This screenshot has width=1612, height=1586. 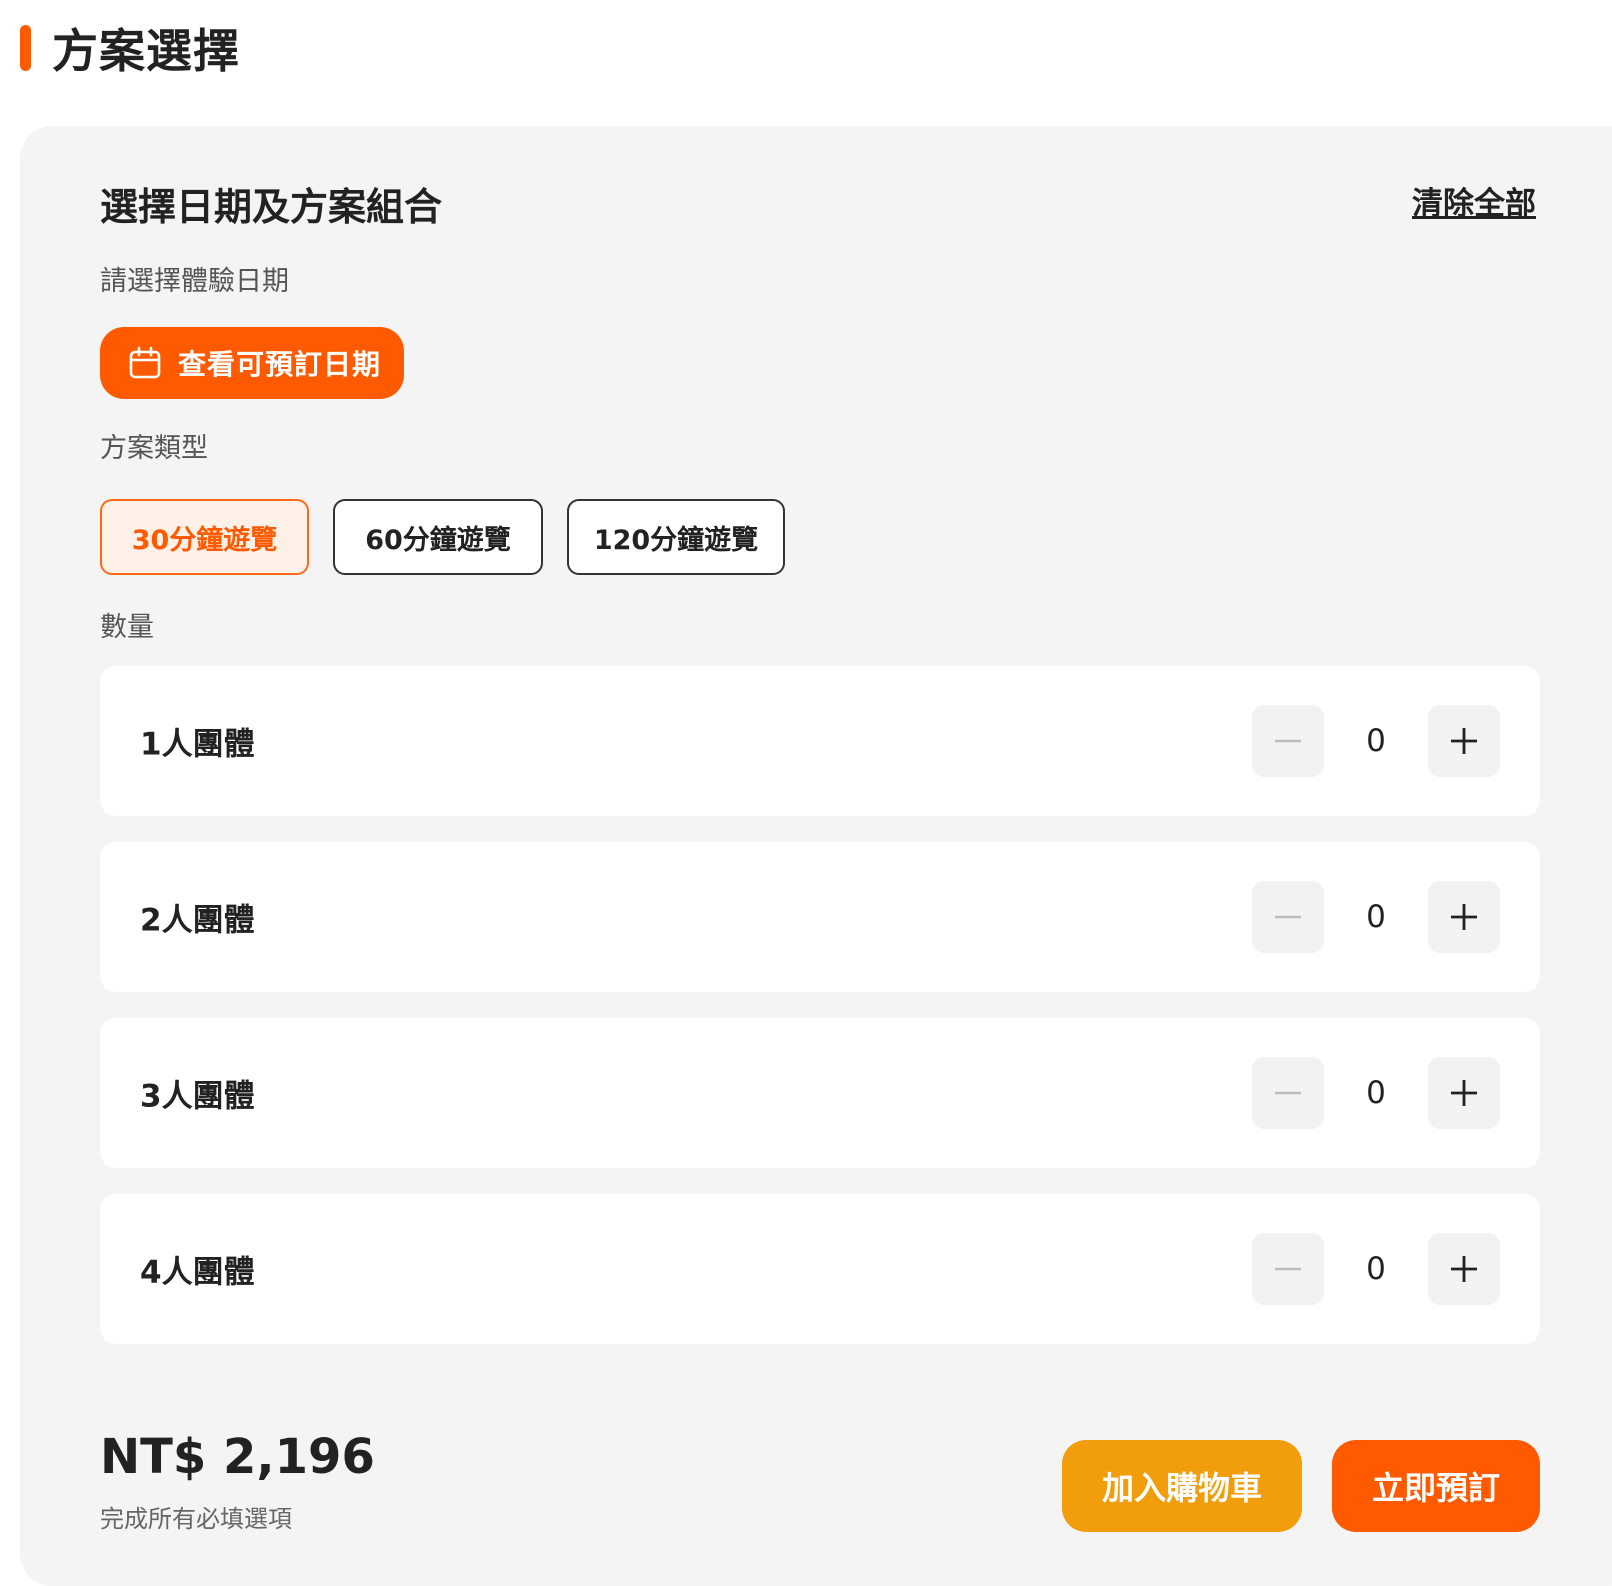 I want to click on plan-type-options: 30分鐘遊覽 60分鐘遊覽 120分鐘遊覽, so click(x=442, y=537).